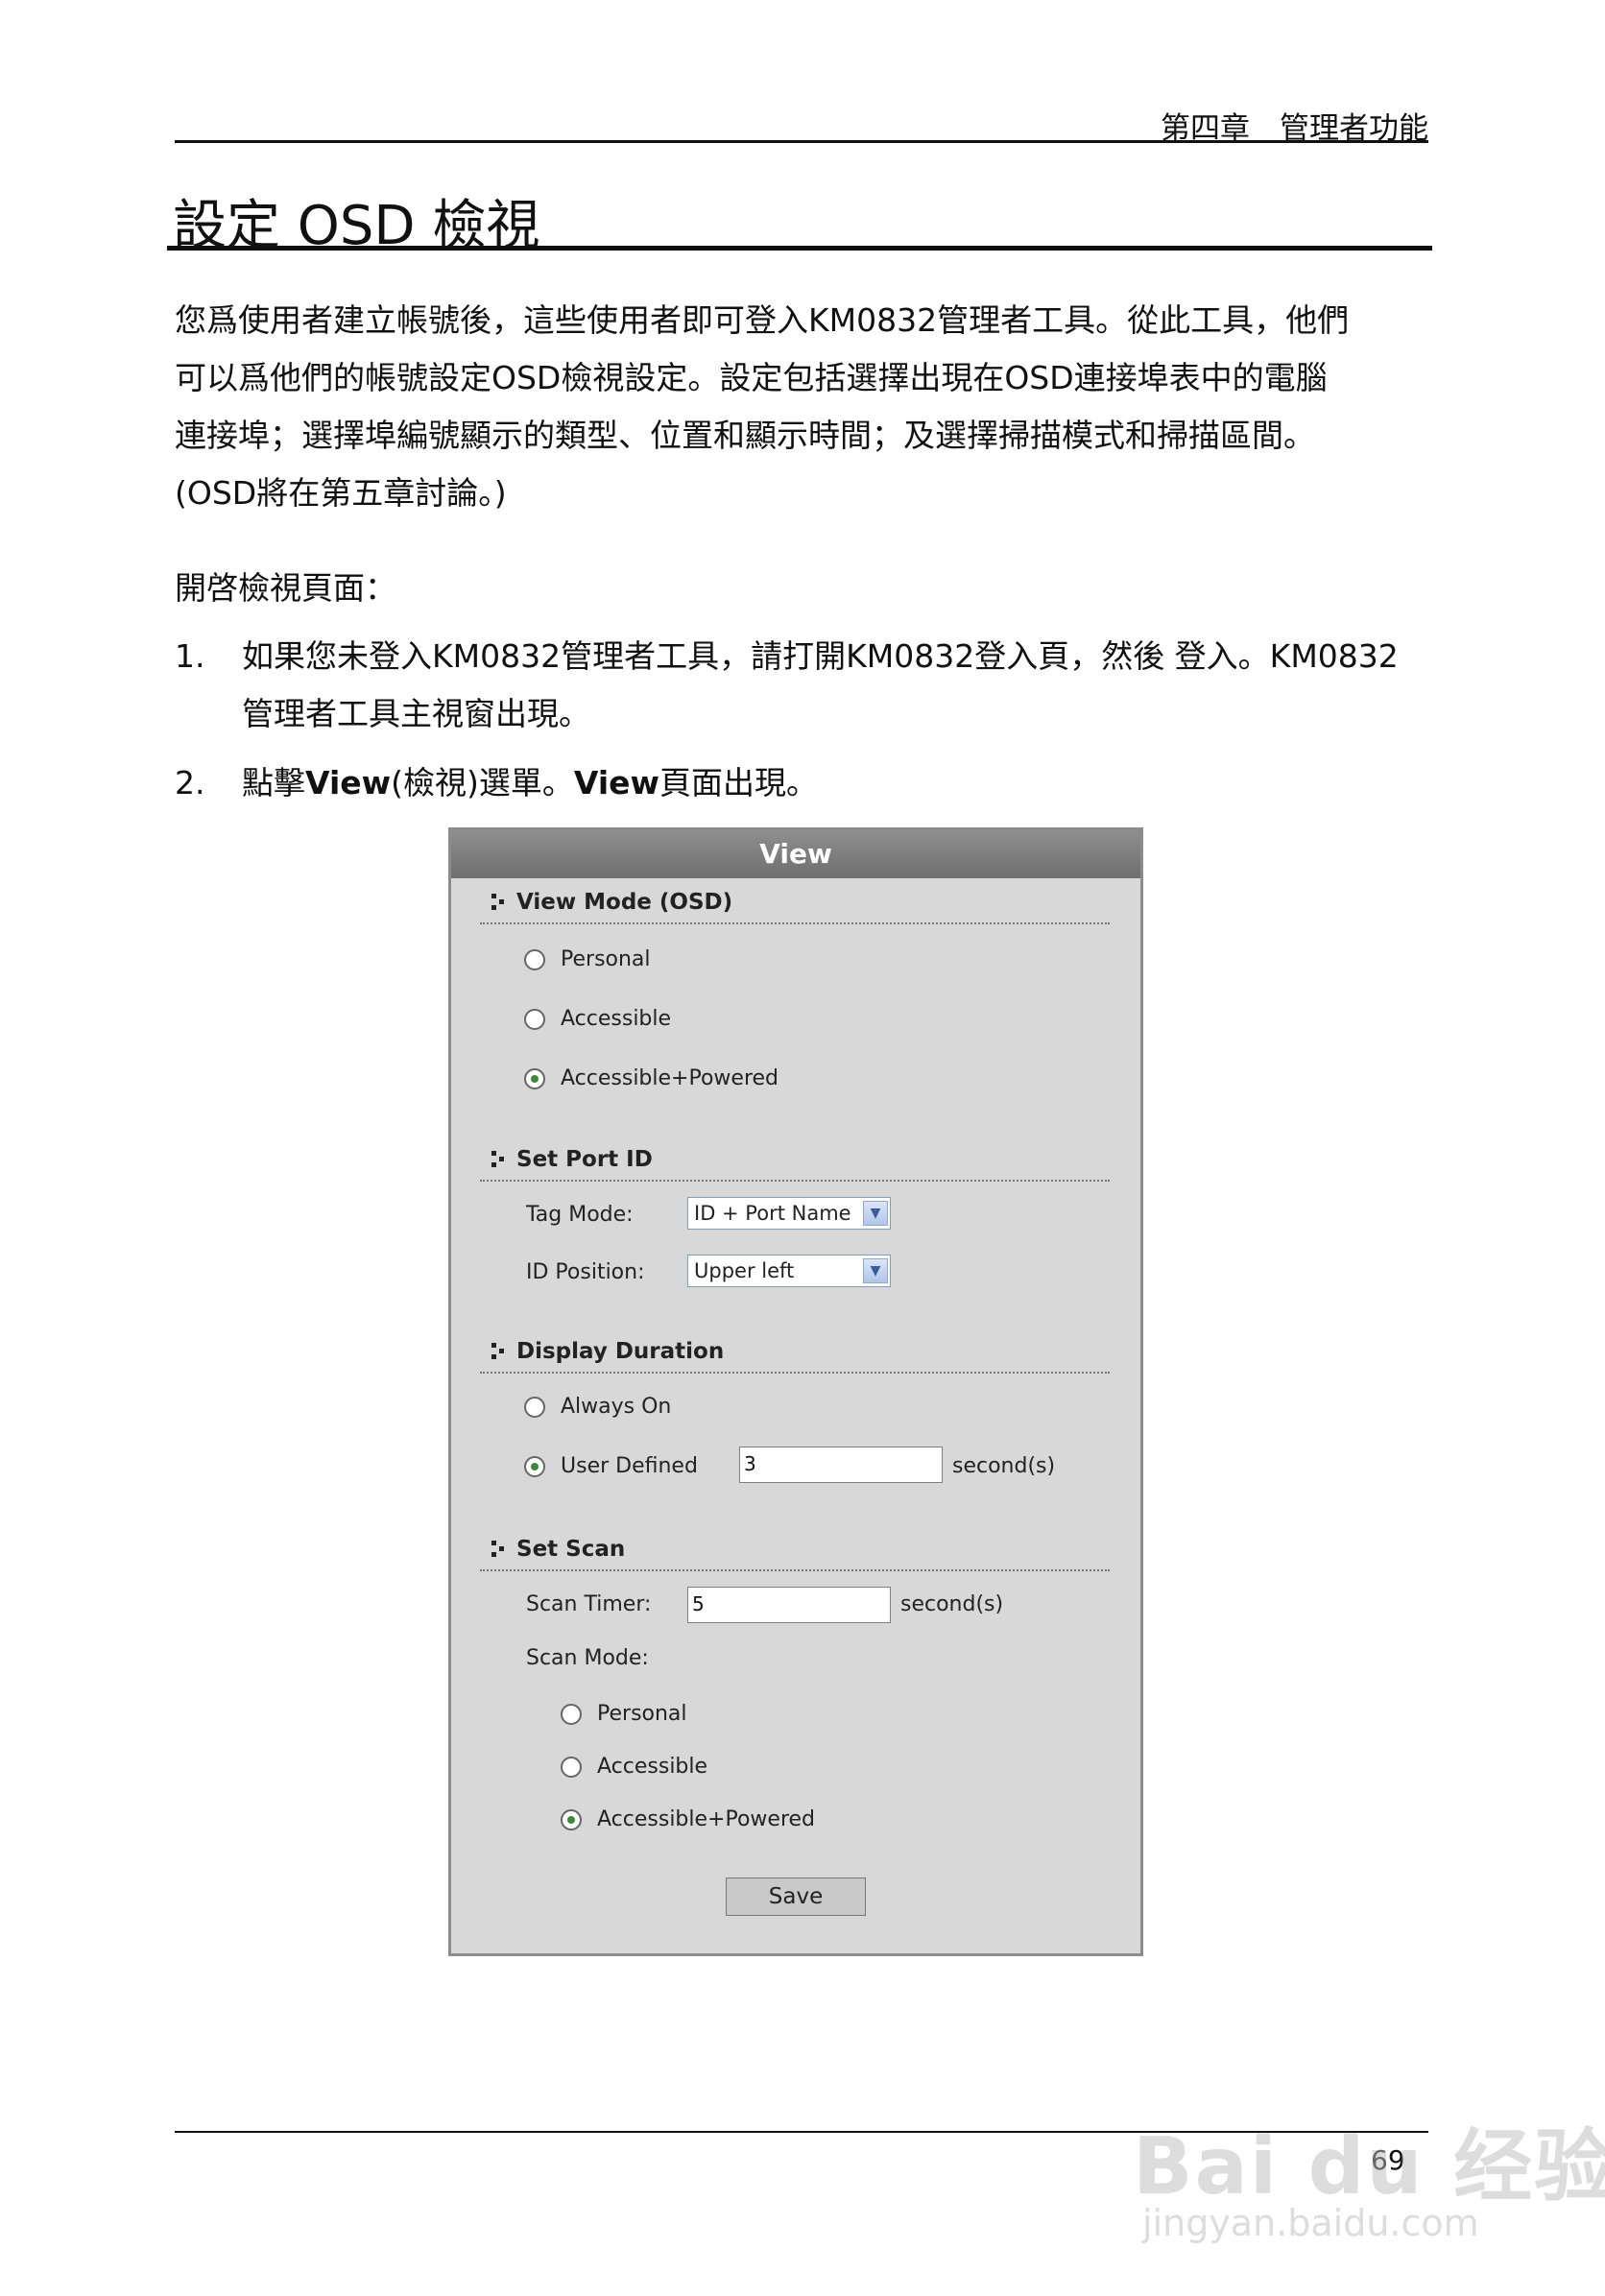 Image resolution: width=1605 pixels, height=2296 pixels. What do you see at coordinates (796, 1897) in the screenshot?
I see `save-button: Save` at bounding box center [796, 1897].